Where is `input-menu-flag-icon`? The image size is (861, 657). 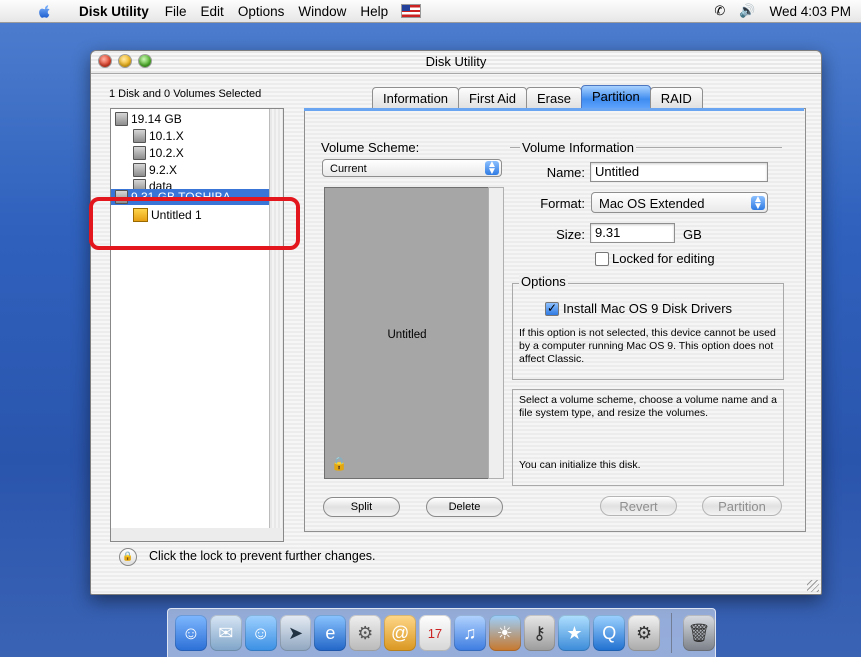
input-menu-flag-icon is located at coordinates (411, 11).